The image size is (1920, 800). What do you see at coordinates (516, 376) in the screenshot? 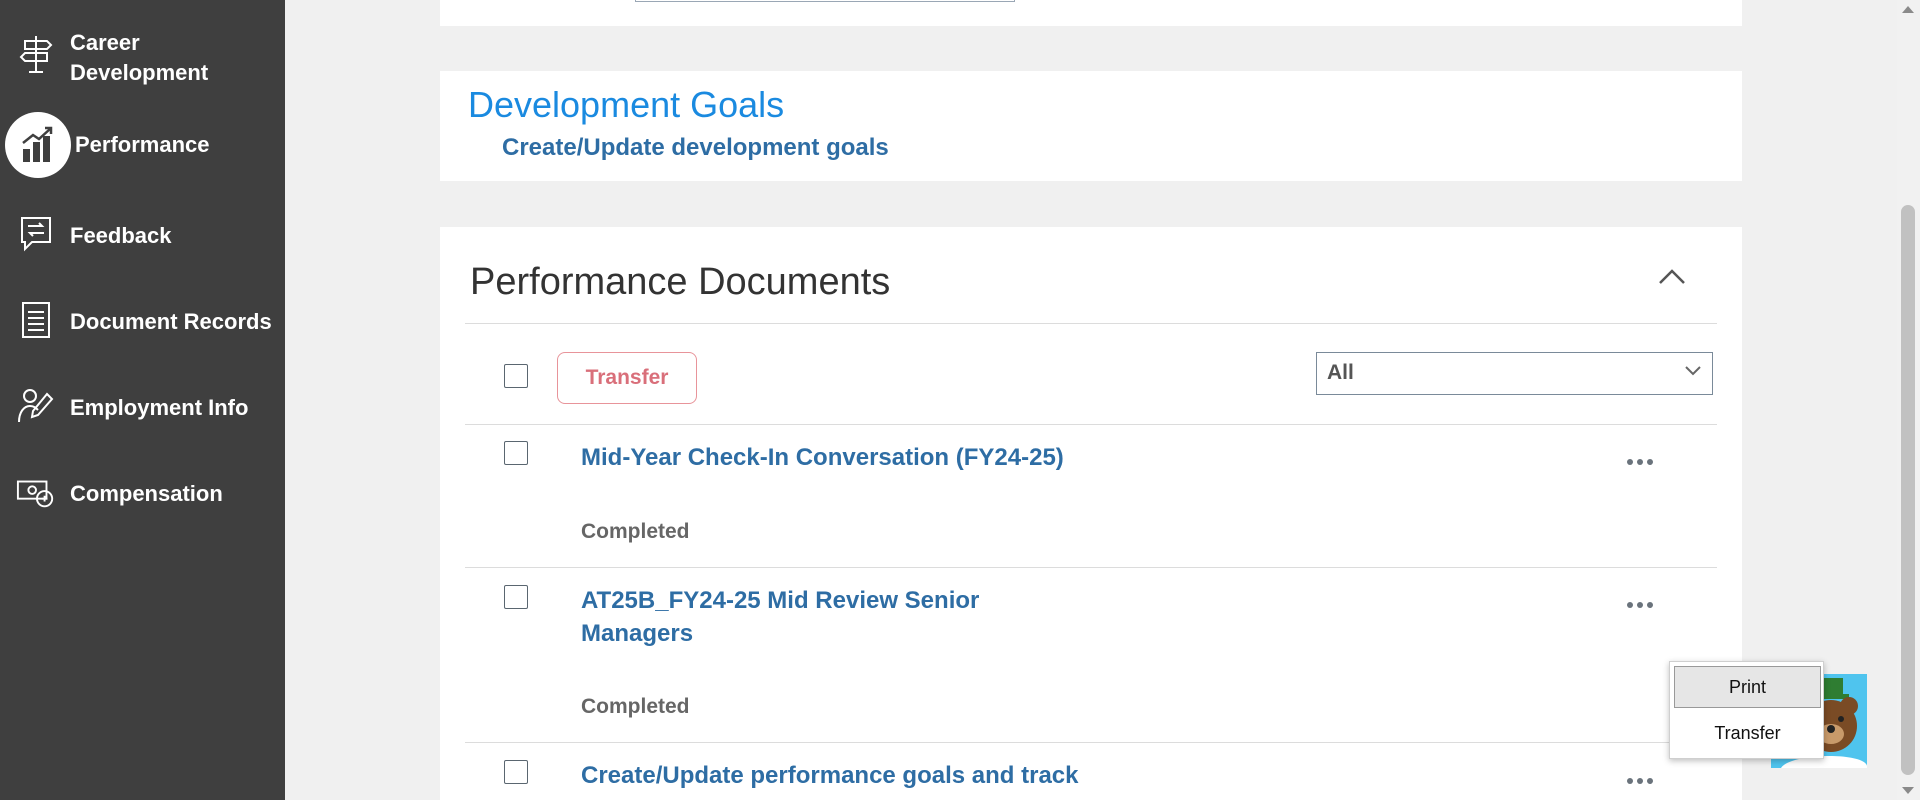
I see `select-all-checkbox` at bounding box center [516, 376].